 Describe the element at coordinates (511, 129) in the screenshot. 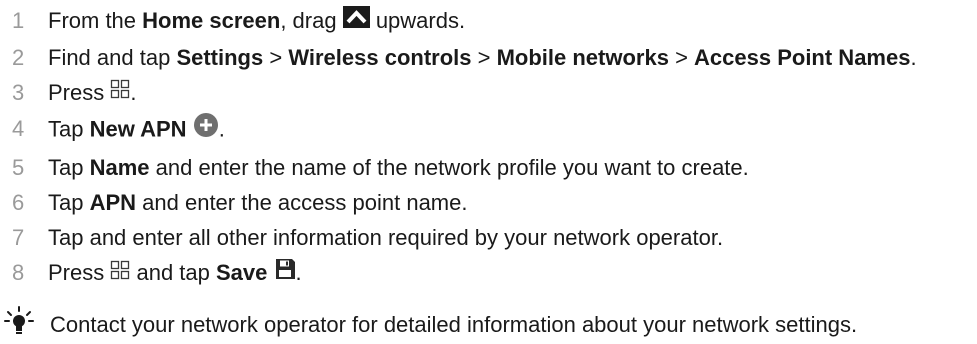

I see `step-text: Tap New APN .` at that location.